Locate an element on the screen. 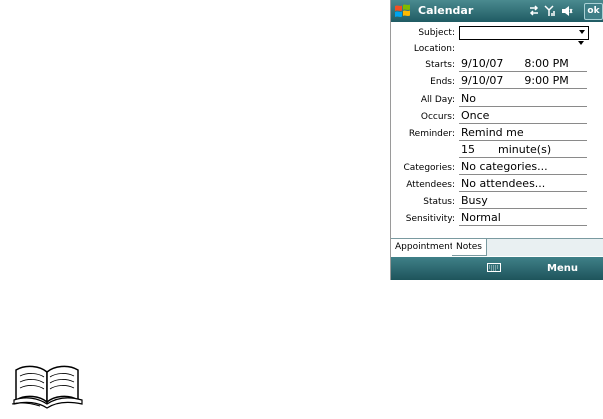 The width and height of the screenshot is (603, 419). starts-time: 8:00 PM is located at coordinates (546, 63).